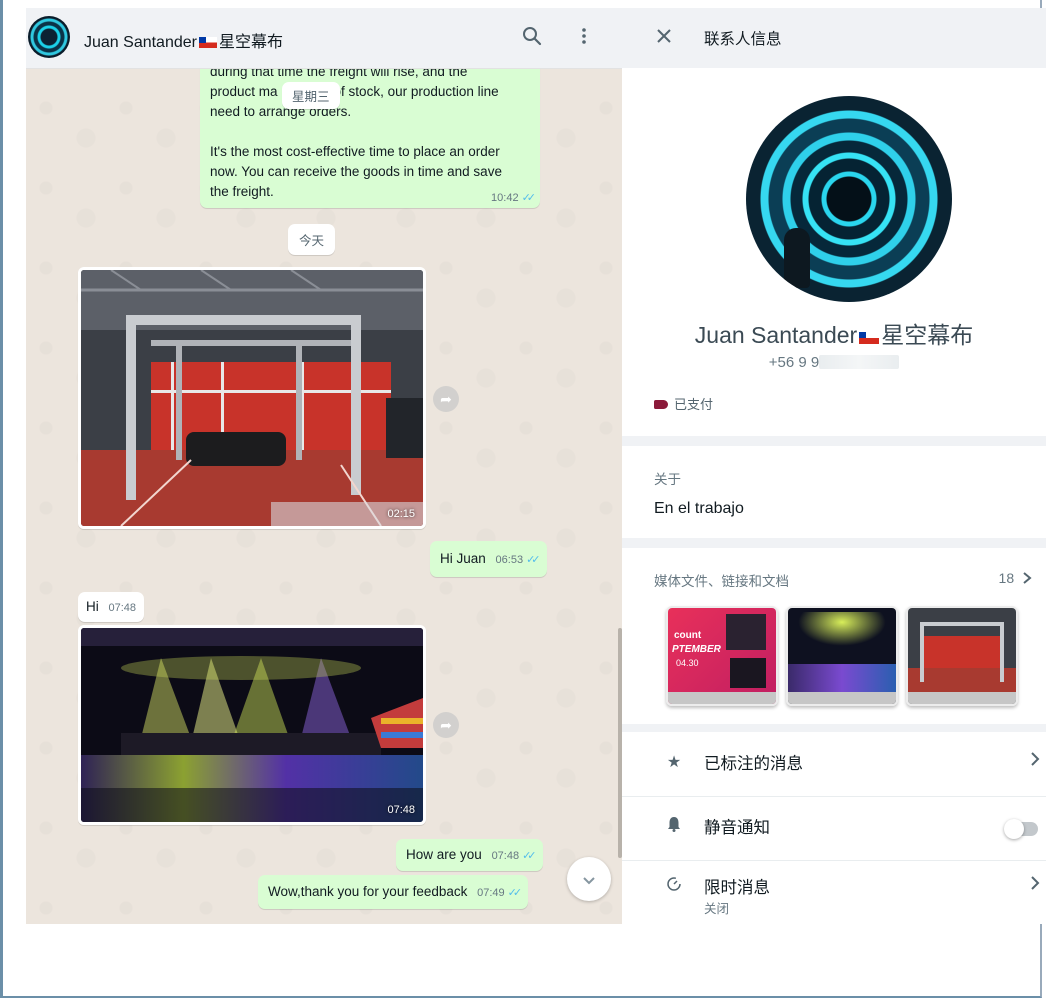 This screenshot has width=1046, height=1002. Describe the element at coordinates (661, 404) in the screenshot. I see `label-tag-icon` at that location.